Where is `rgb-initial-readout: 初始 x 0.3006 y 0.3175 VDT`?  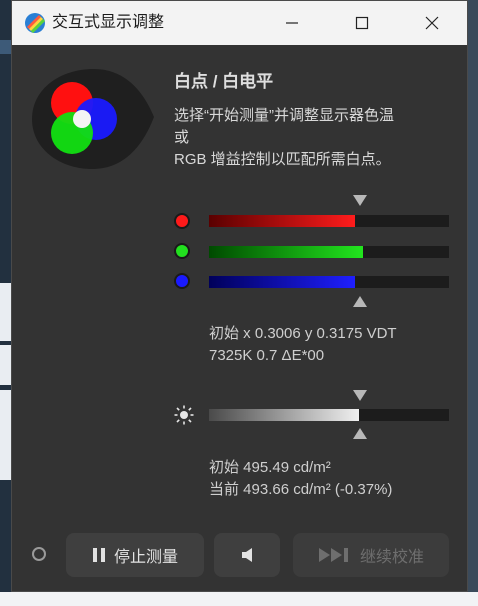
rgb-initial-readout: 初始 x 0.3006 y 0.3175 VDT is located at coordinates (303, 333).